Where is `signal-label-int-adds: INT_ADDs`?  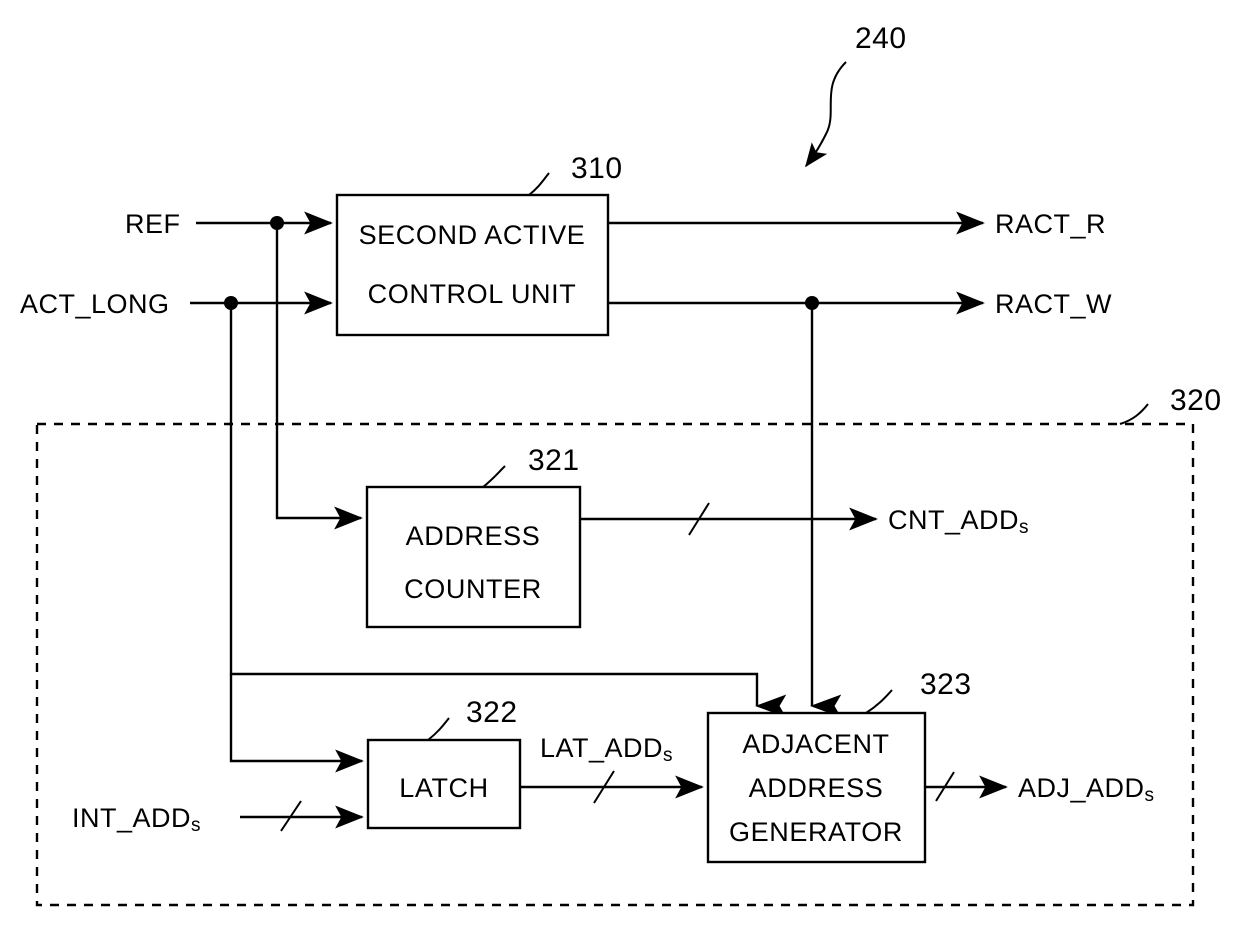 signal-label-int-adds: INT_ADDs is located at coordinates (136, 819).